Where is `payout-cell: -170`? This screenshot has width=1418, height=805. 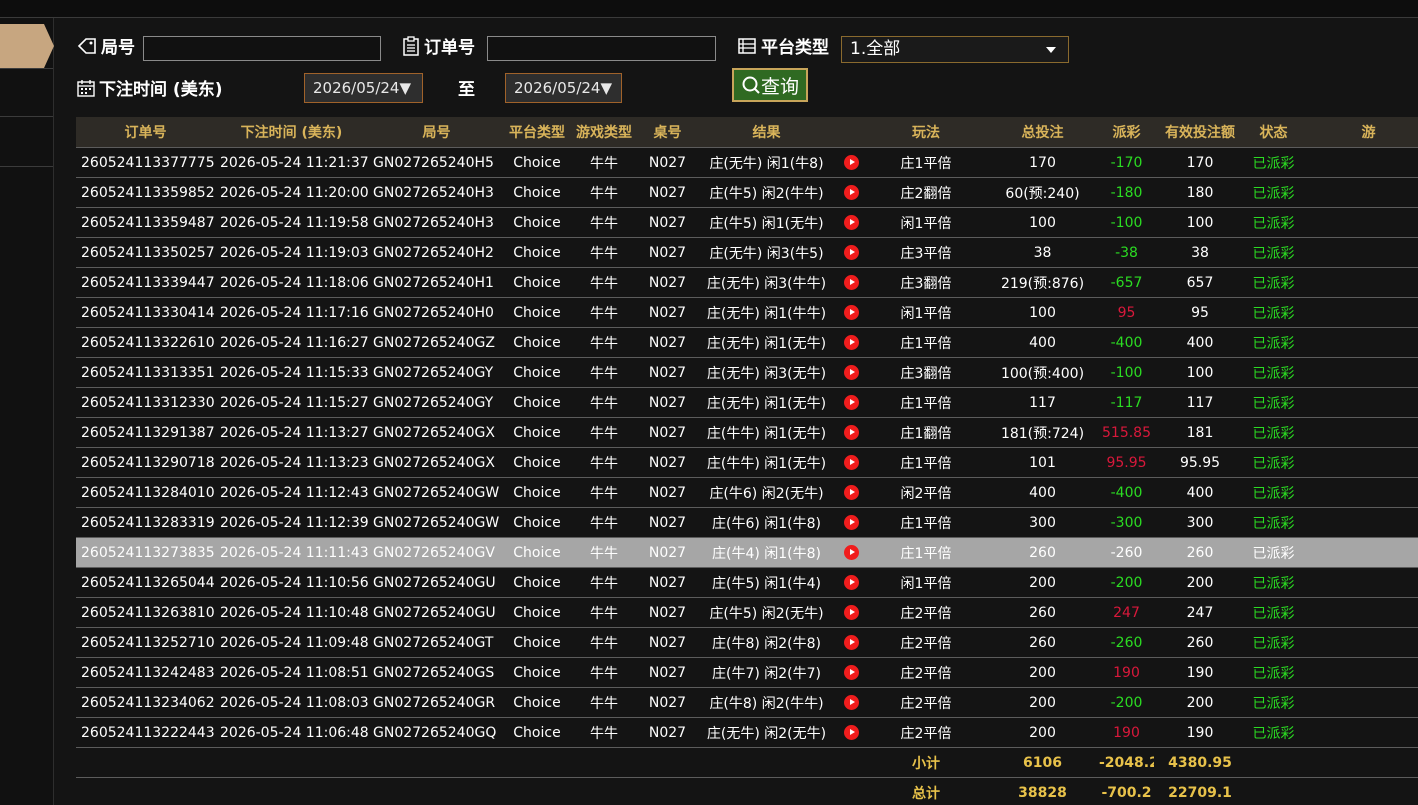 payout-cell: -170 is located at coordinates (1126, 162).